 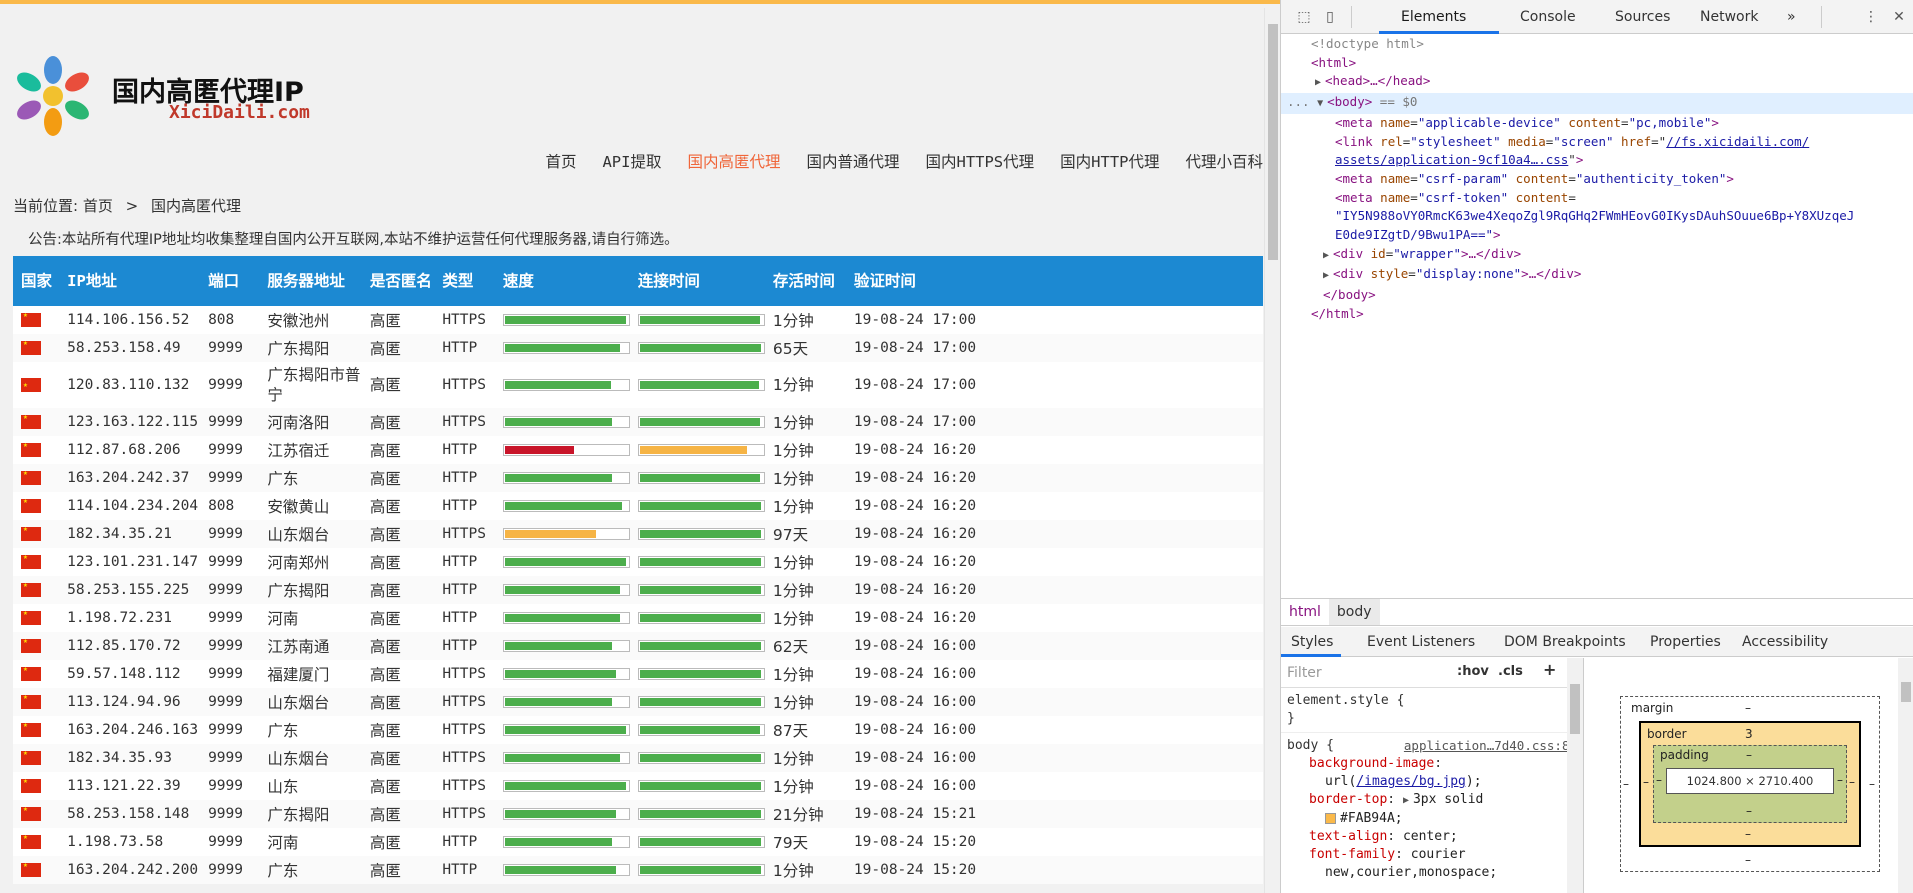 I want to click on border-top-value: 3, so click(x=1749, y=734).